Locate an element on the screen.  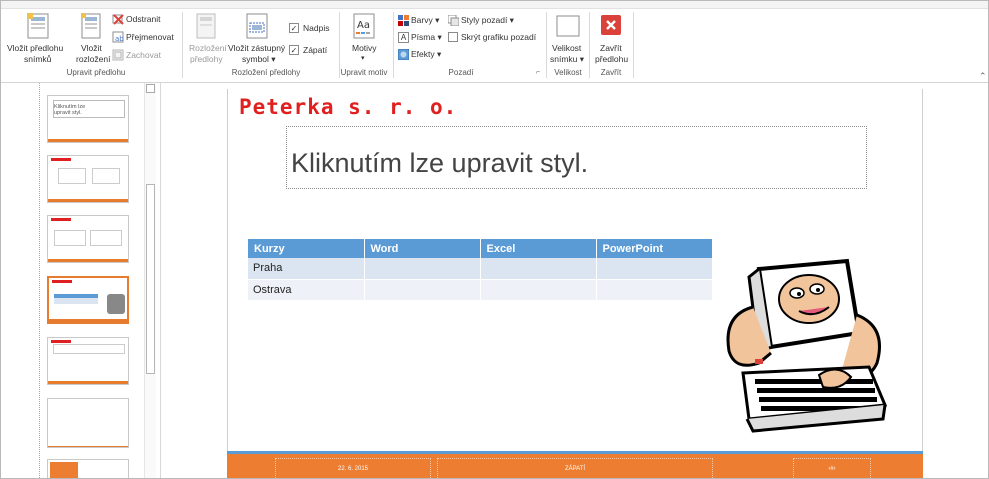
background-dialog-launcher-icon: ⌐ is located at coordinates (538, 72).